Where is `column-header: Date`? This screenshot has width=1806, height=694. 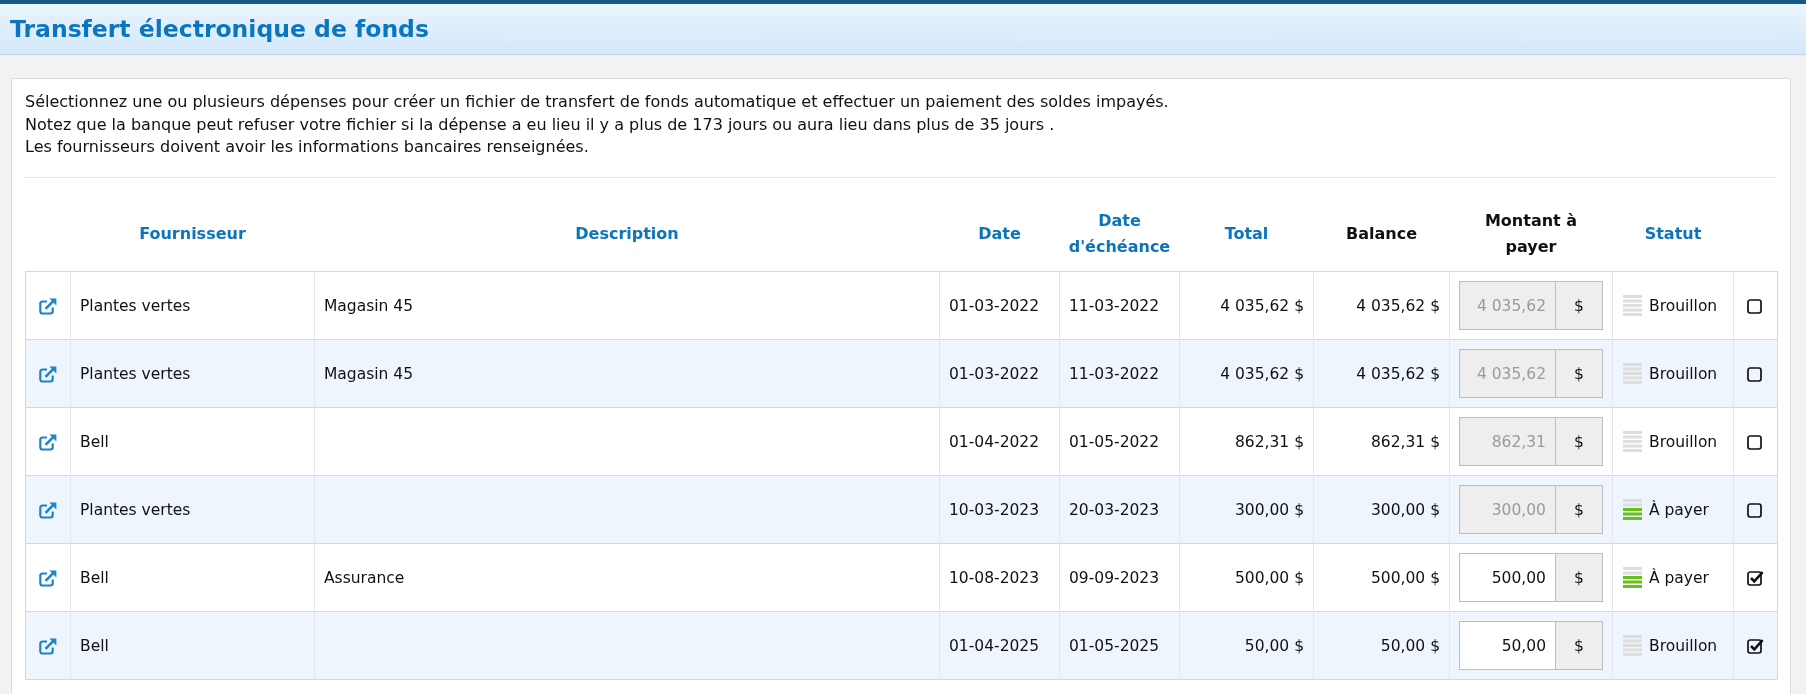
column-header: Date is located at coordinates (999, 233).